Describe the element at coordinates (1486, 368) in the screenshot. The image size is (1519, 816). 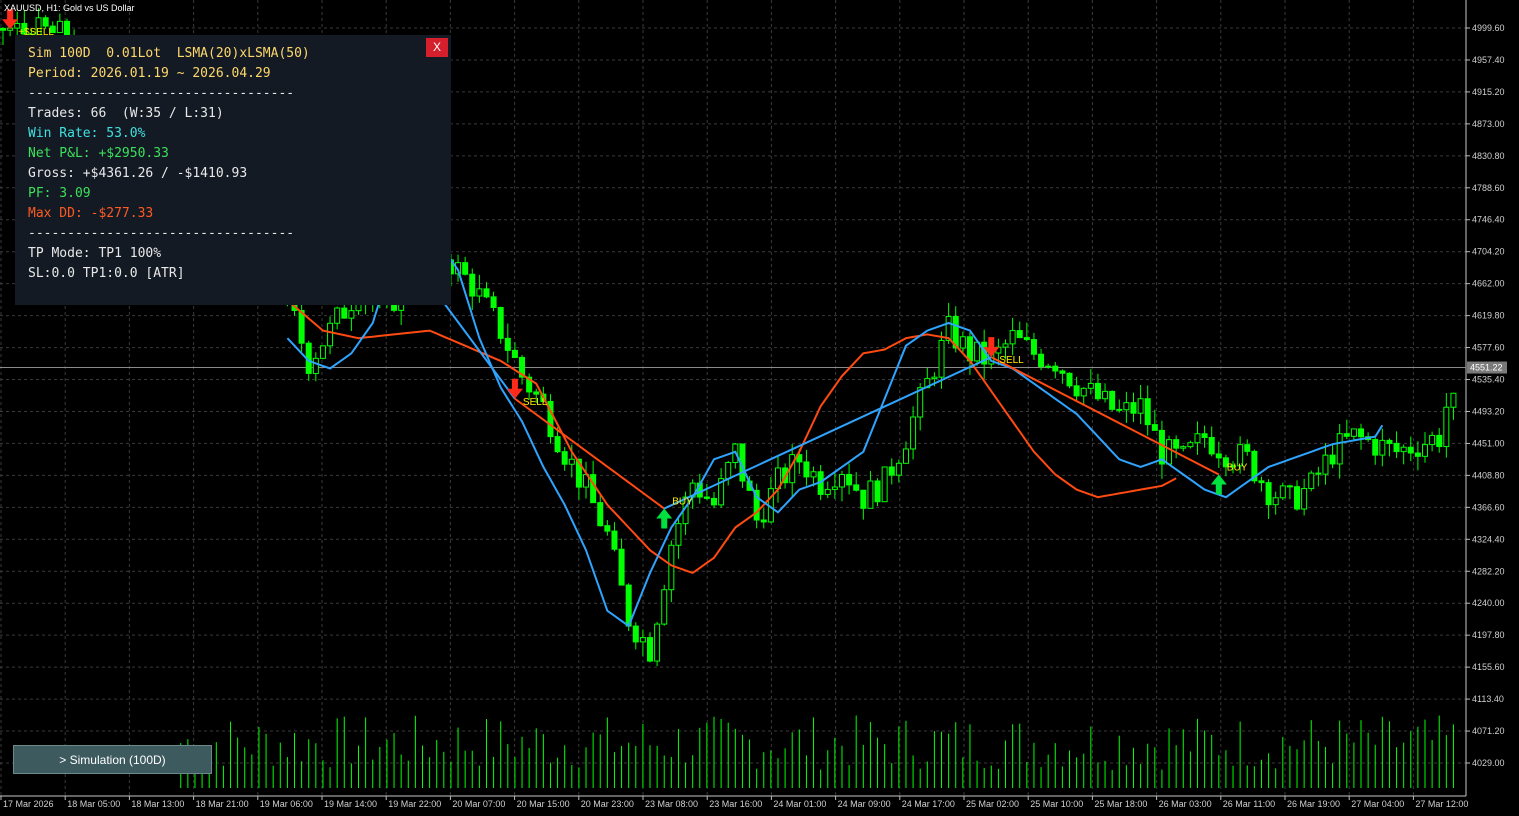
I see `current-price-label: 4551.22` at that location.